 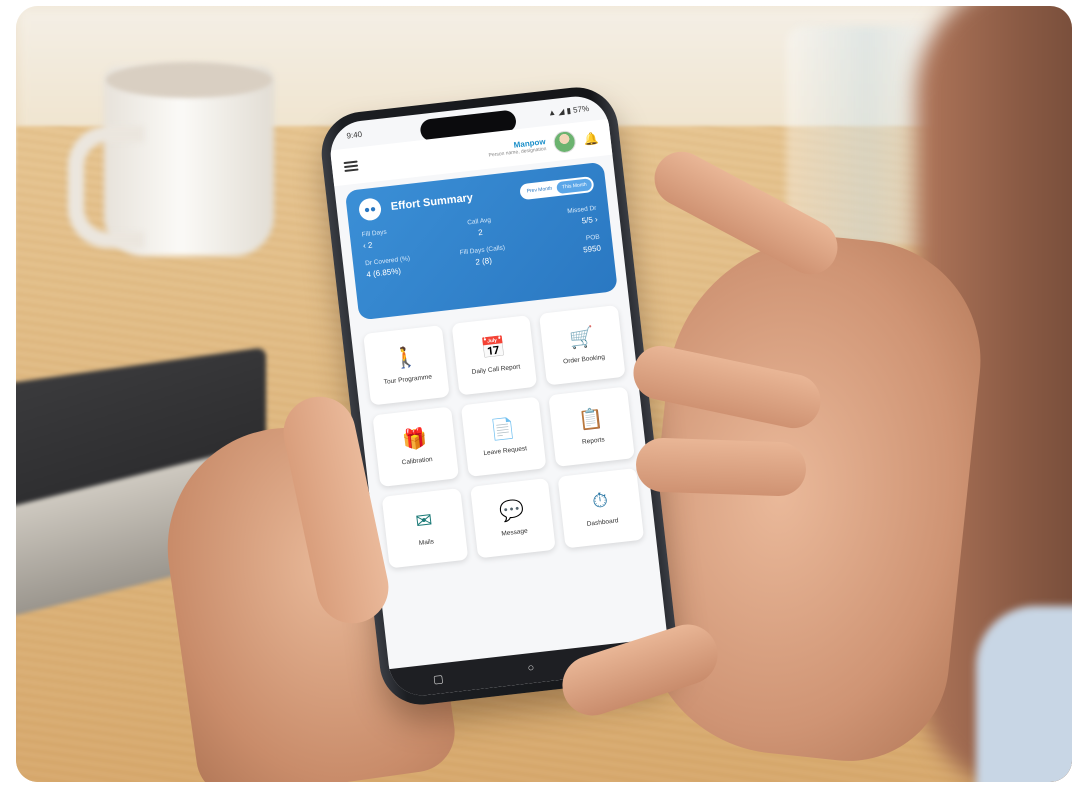 What do you see at coordinates (370, 245) in the screenshot?
I see `stat-value: 2` at bounding box center [370, 245].